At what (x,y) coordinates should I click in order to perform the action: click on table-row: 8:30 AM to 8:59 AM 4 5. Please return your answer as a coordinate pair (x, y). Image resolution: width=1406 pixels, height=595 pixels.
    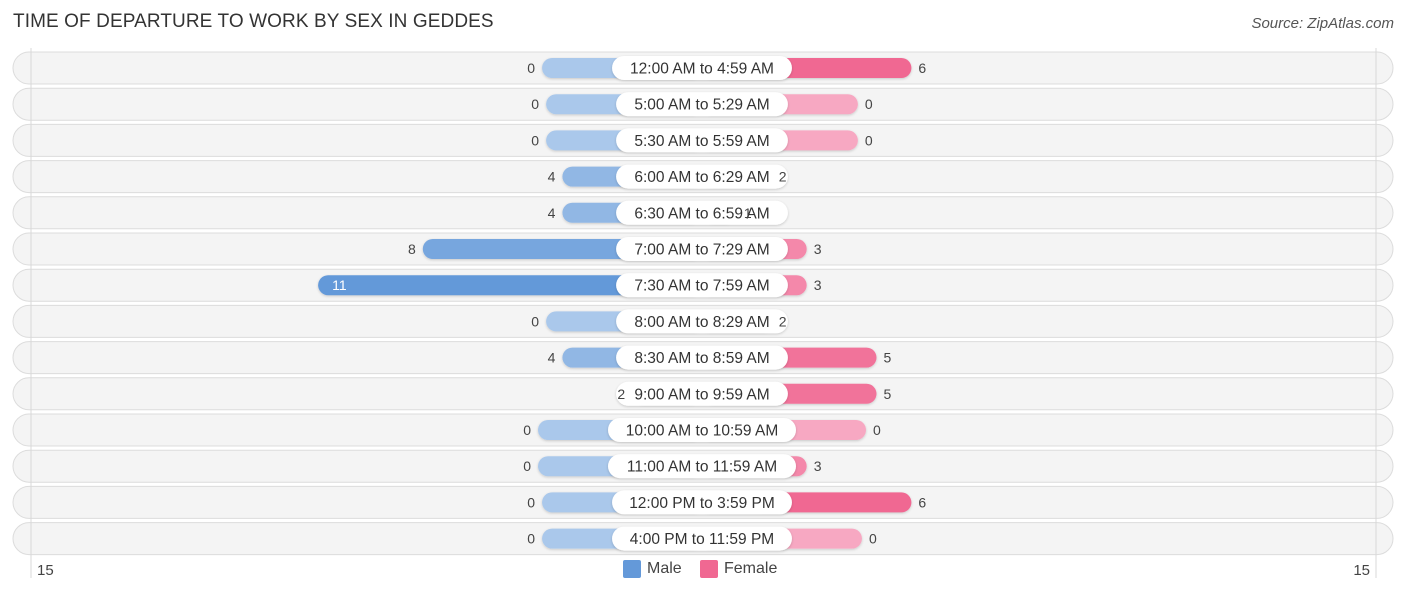
    Looking at the image, I should click on (703, 358).